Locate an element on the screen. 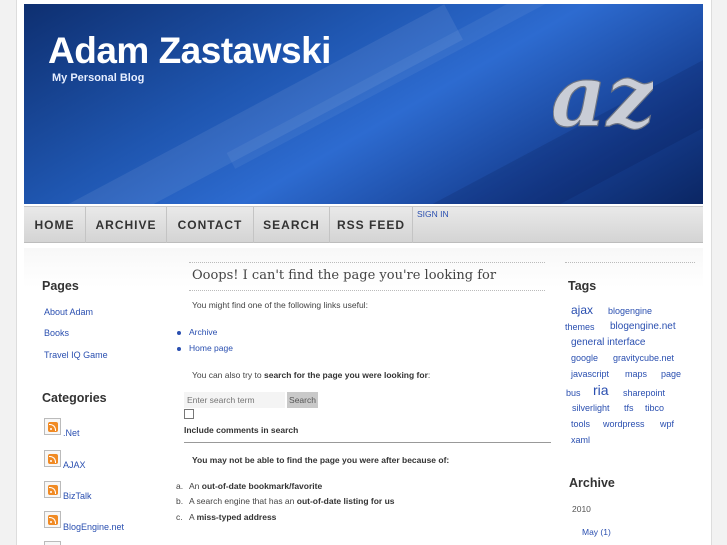 The width and height of the screenshot is (727, 545). tag-link: maps is located at coordinates (636, 374).